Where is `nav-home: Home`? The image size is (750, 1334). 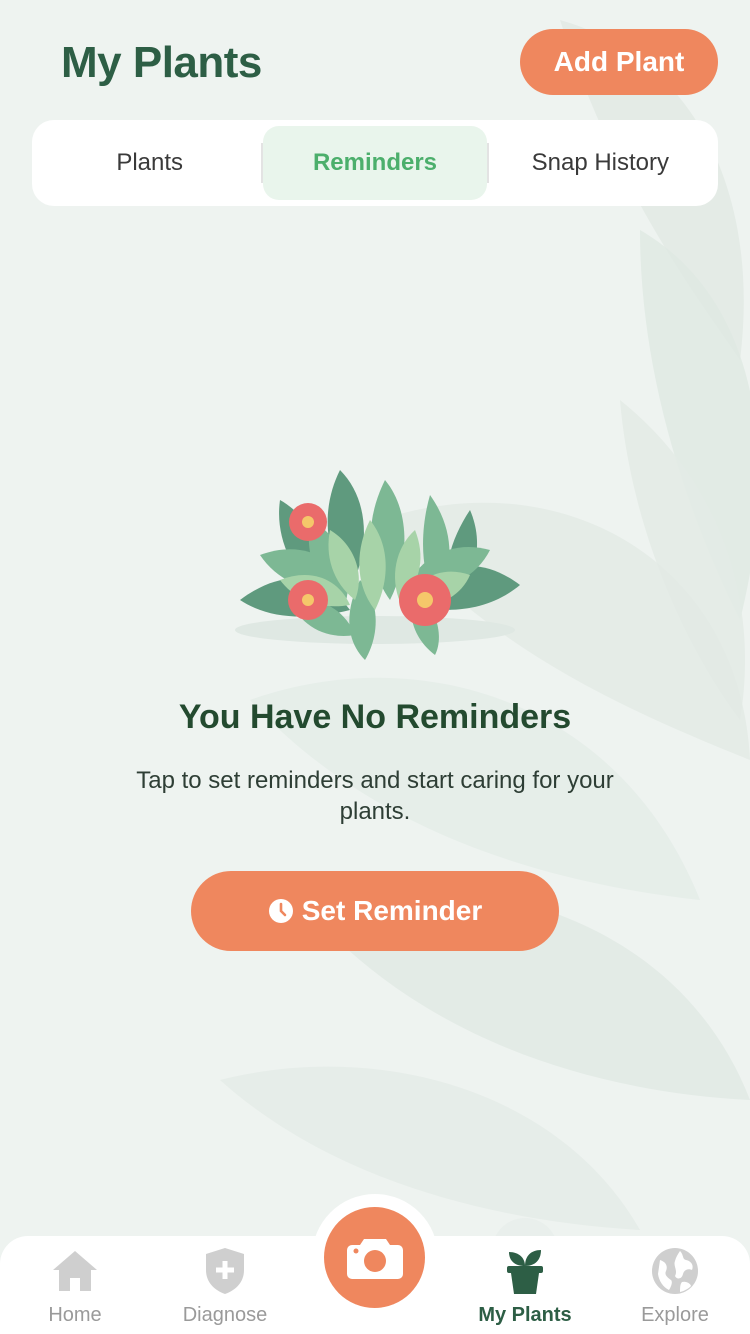
nav-home: Home is located at coordinates (75, 1289).